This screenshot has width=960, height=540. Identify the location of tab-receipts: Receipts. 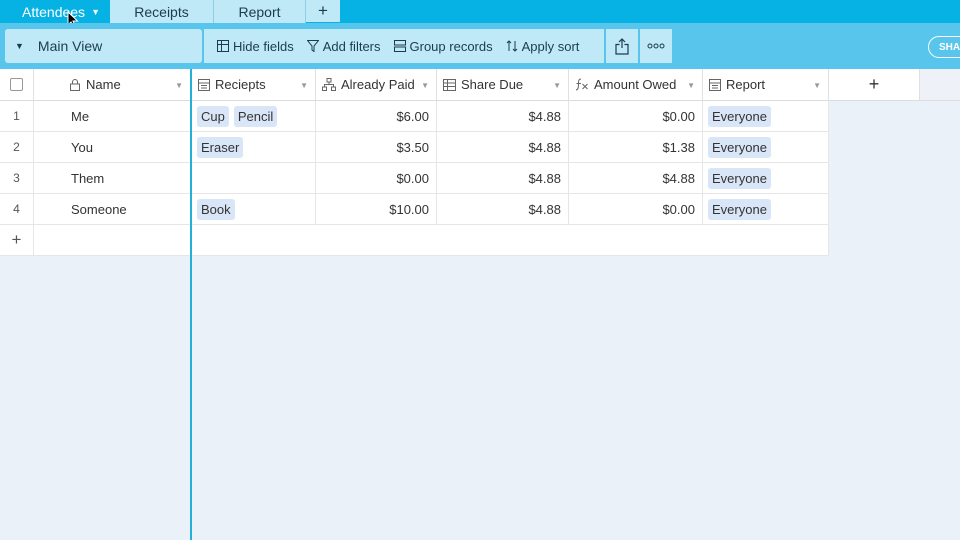
(162, 11).